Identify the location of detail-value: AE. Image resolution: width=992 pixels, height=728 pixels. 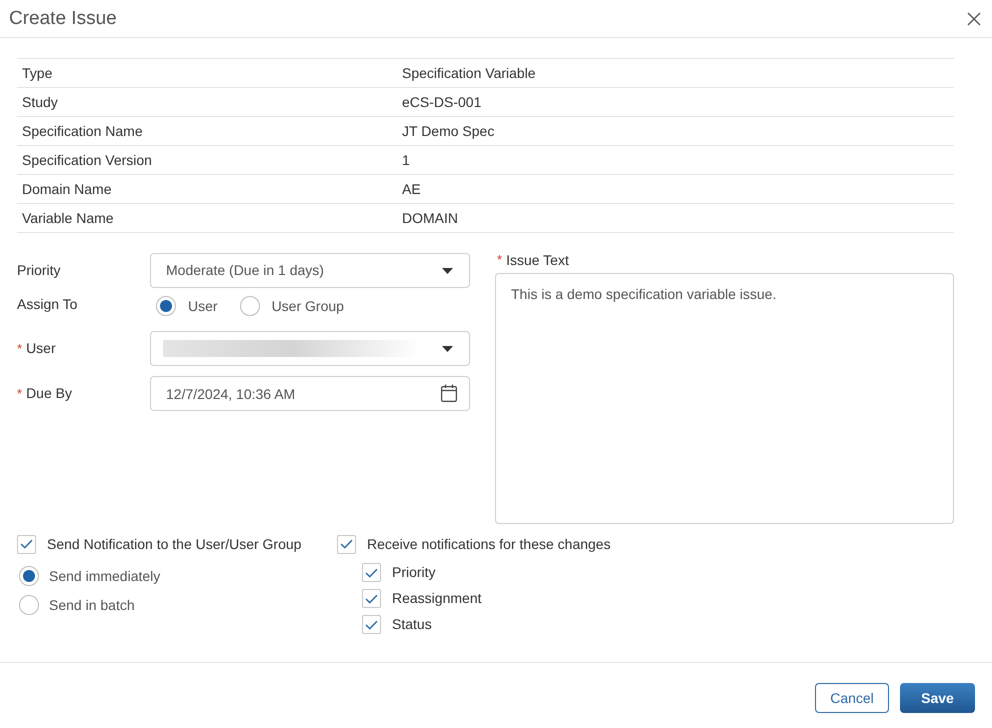
(411, 189).